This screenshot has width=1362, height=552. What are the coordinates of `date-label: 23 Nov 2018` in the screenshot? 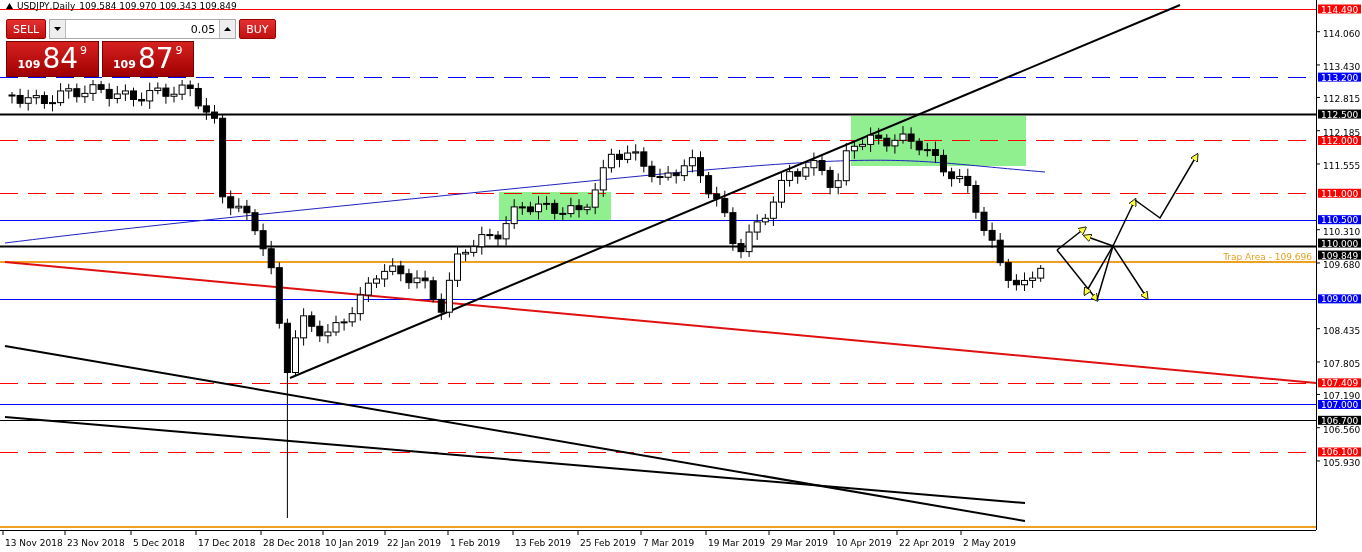 It's located at (96, 543).